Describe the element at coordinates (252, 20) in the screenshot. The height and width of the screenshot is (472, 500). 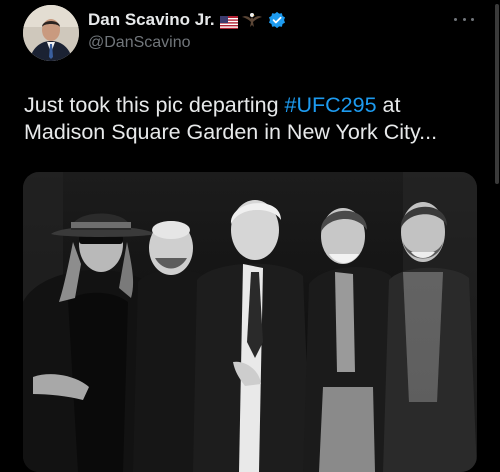
I see `eagle-icon` at that location.